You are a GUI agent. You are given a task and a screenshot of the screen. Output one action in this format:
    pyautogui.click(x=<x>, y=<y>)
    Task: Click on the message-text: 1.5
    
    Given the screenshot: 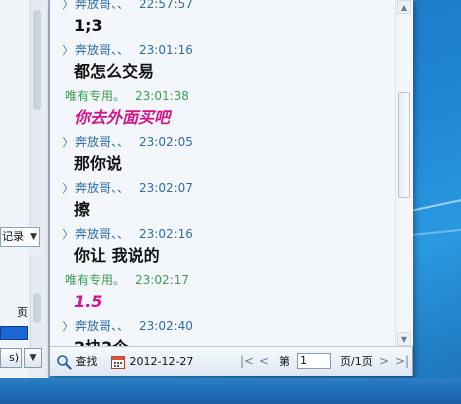 What is the action you would take?
    pyautogui.click(x=88, y=301)
    